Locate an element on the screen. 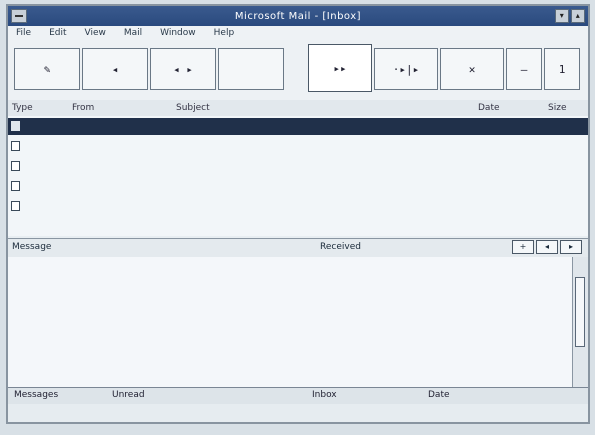  menu-mail: Mail is located at coordinates (133, 33).